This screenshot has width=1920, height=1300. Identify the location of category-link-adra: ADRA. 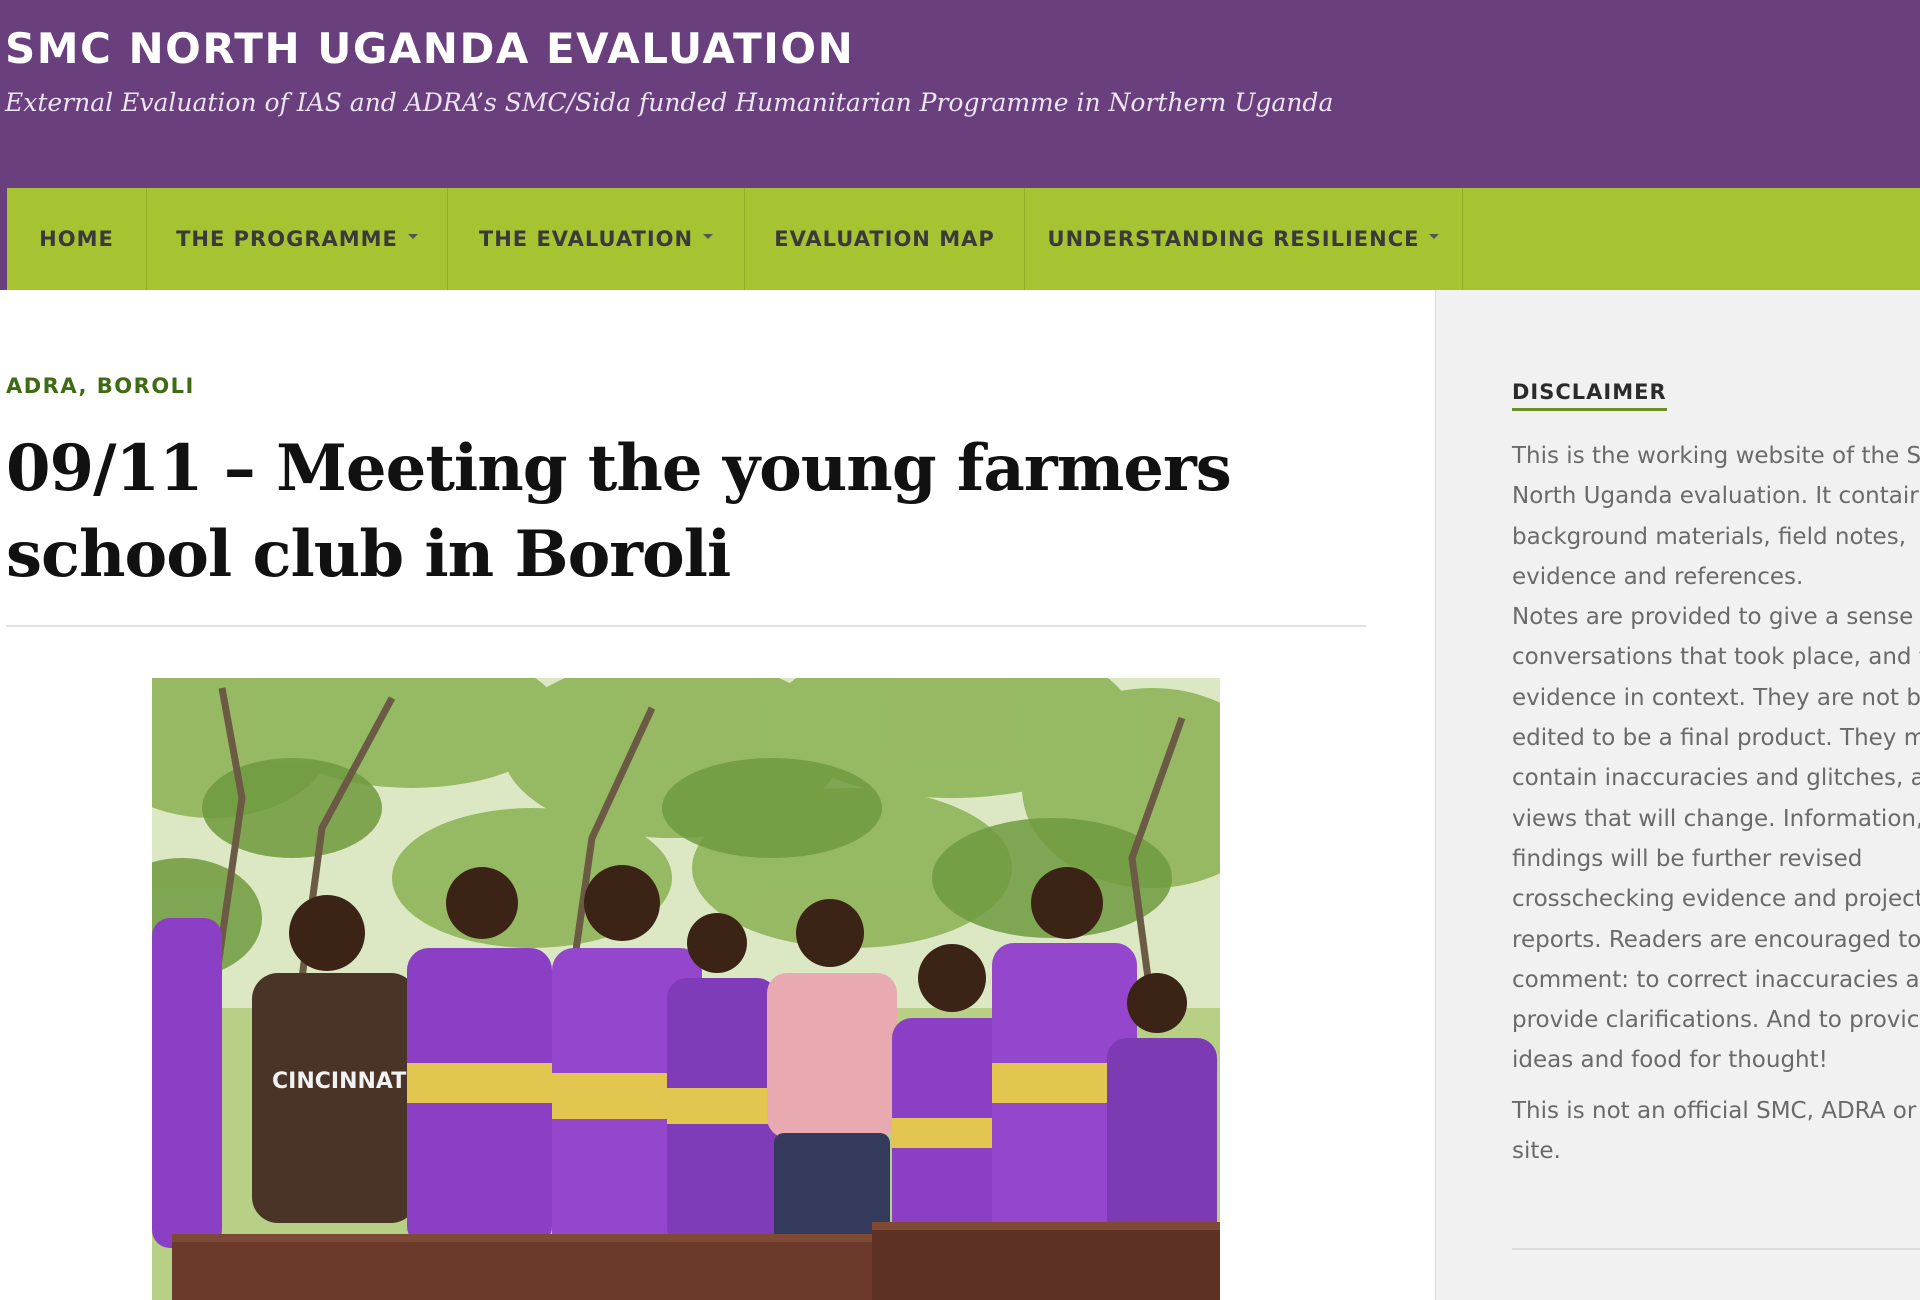
(42, 386).